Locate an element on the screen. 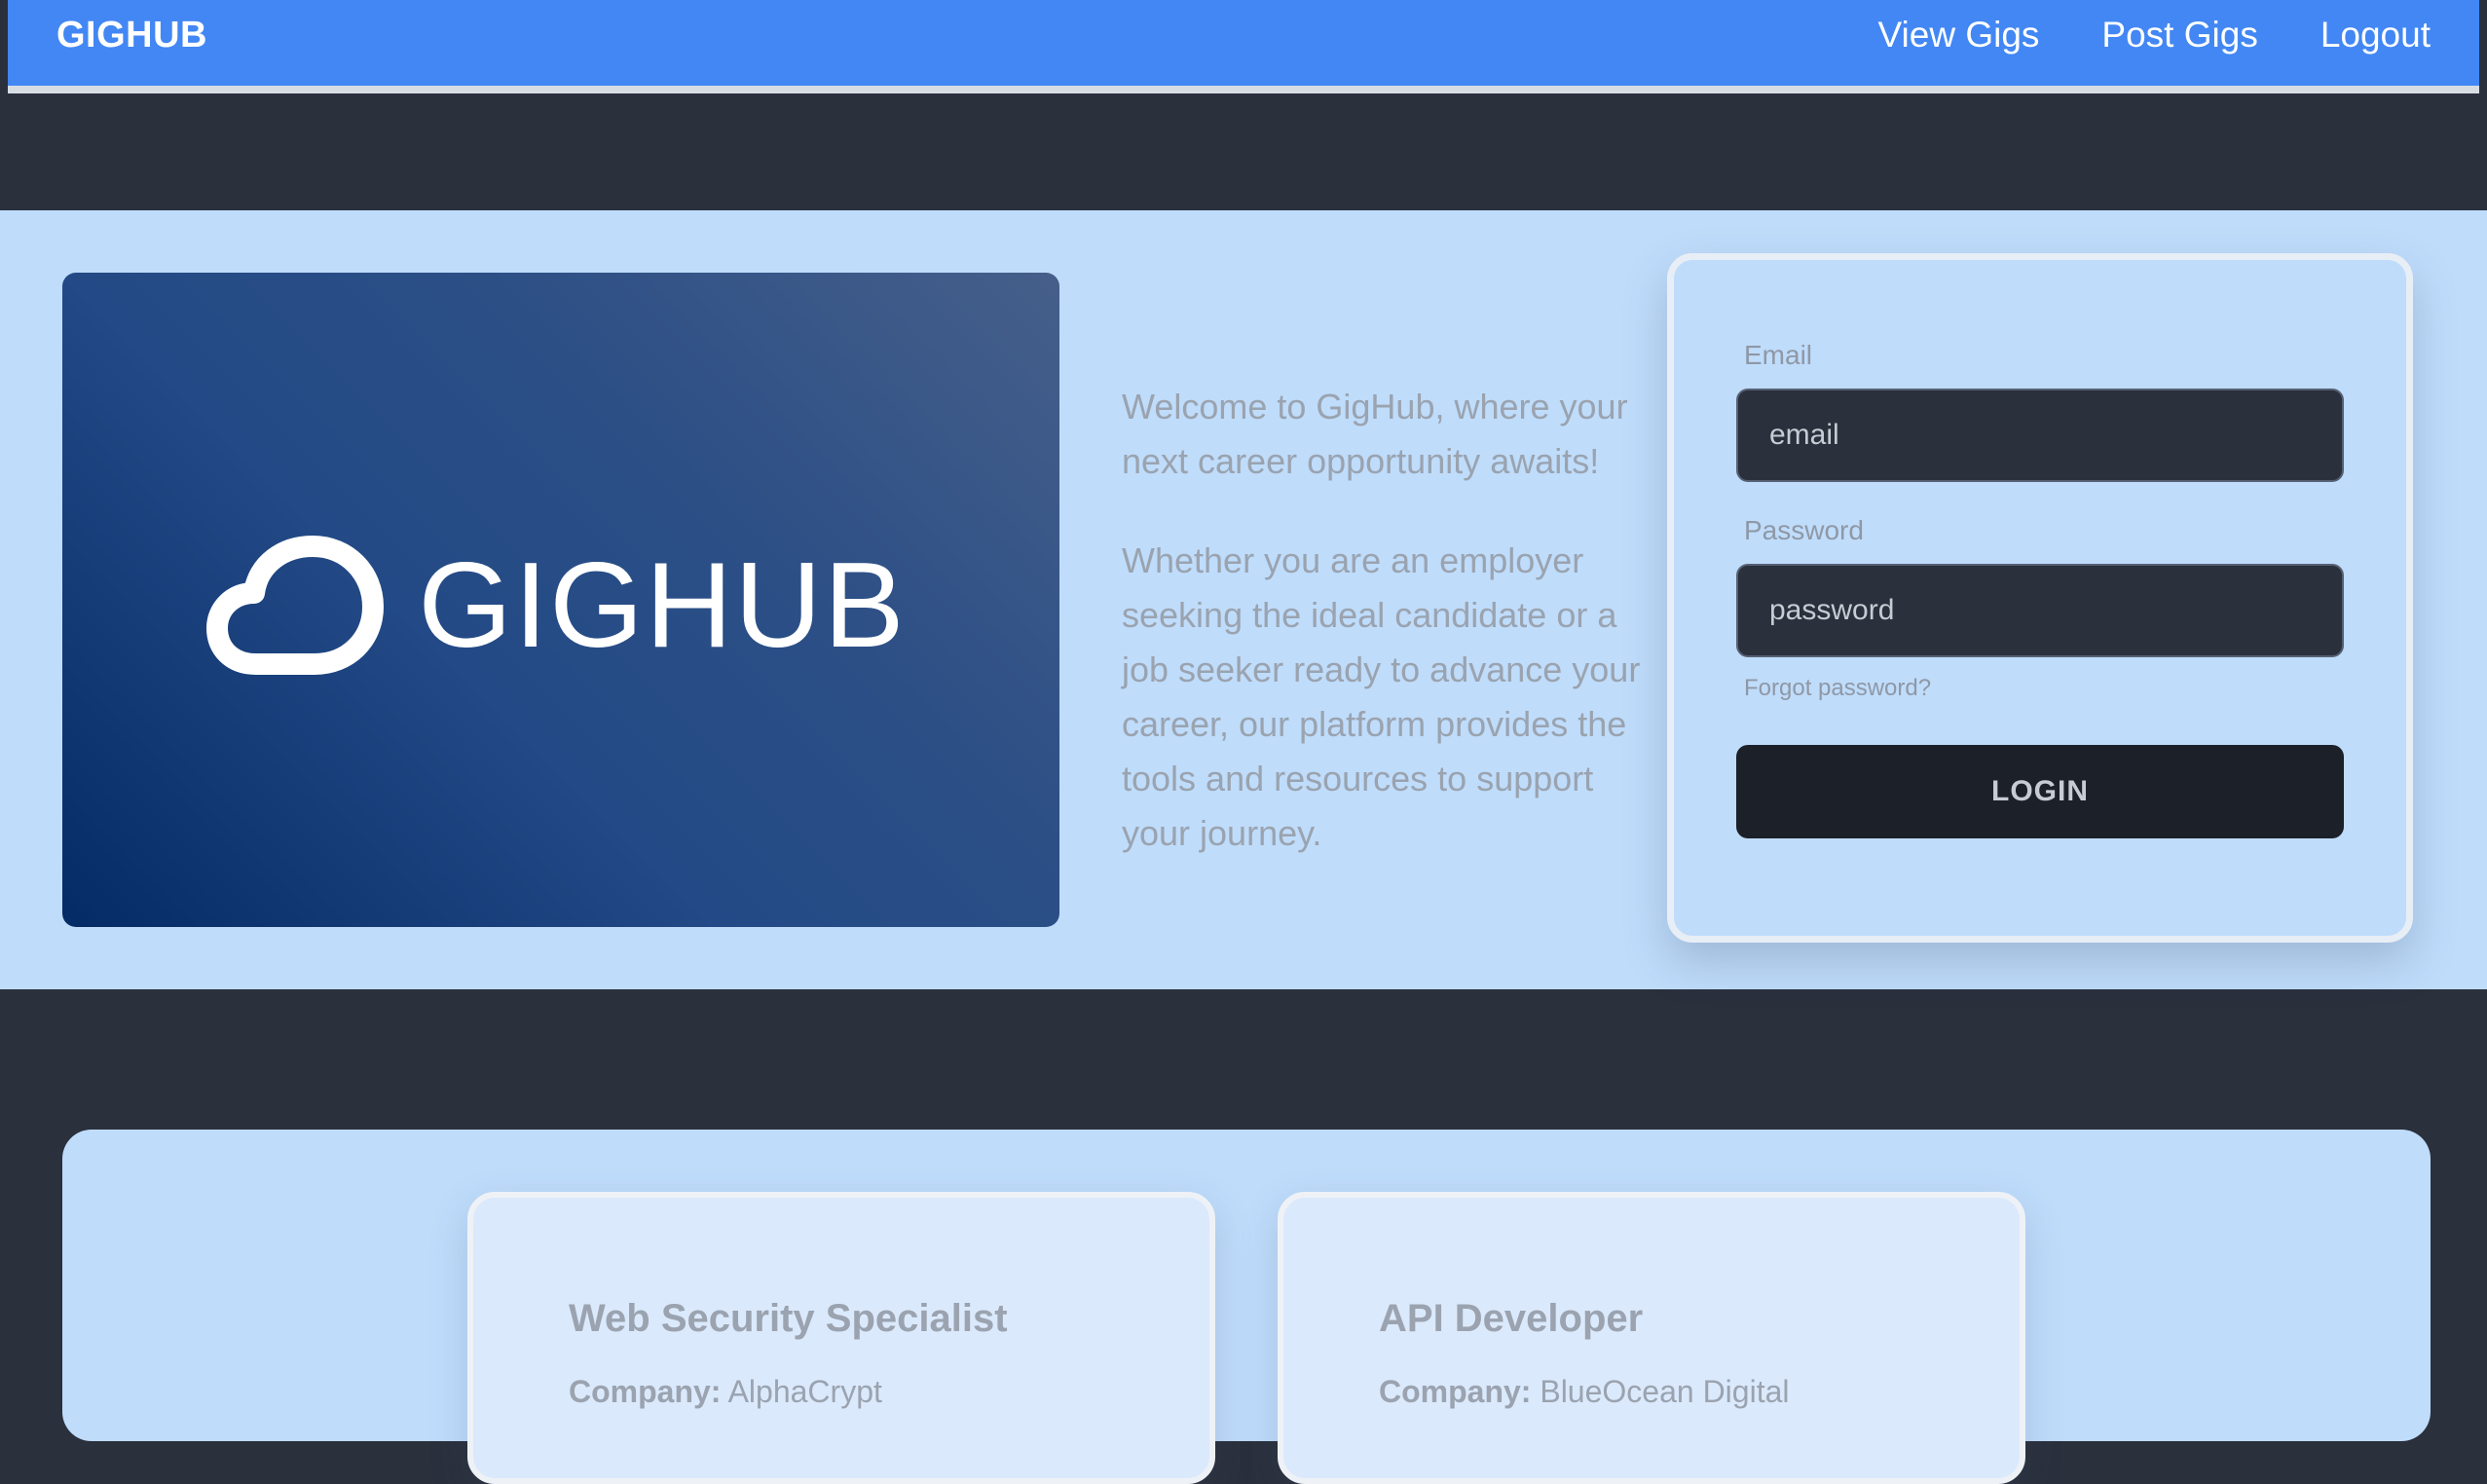 The image size is (2487, 1484). login-card: Email Password Forgot password? LOGIN is located at coordinates (2040, 598).